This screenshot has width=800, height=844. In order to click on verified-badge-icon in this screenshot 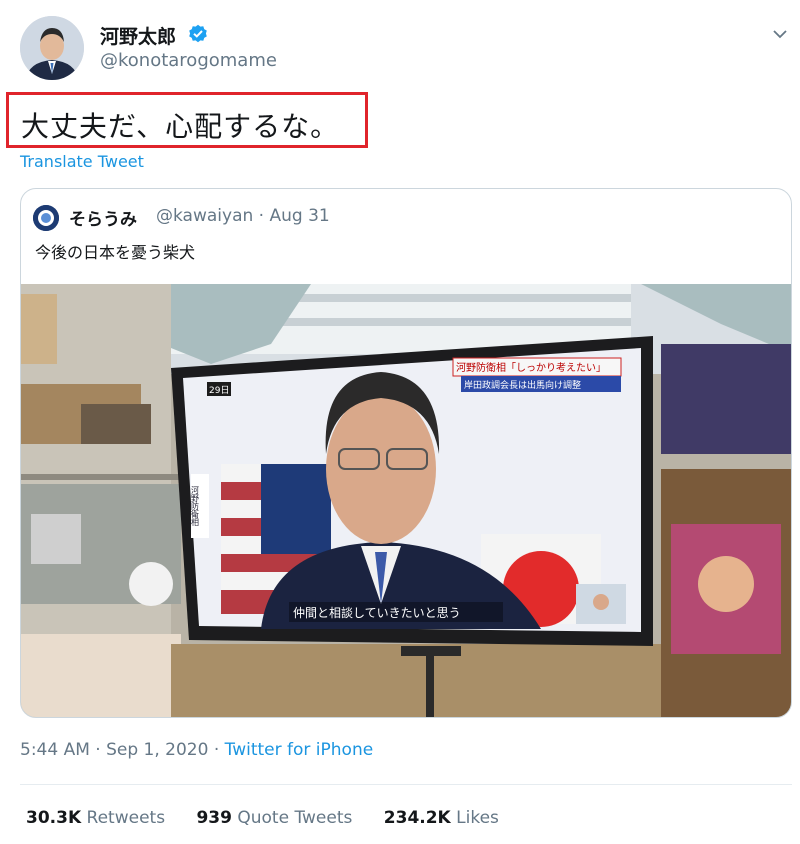, I will do `click(198, 34)`.